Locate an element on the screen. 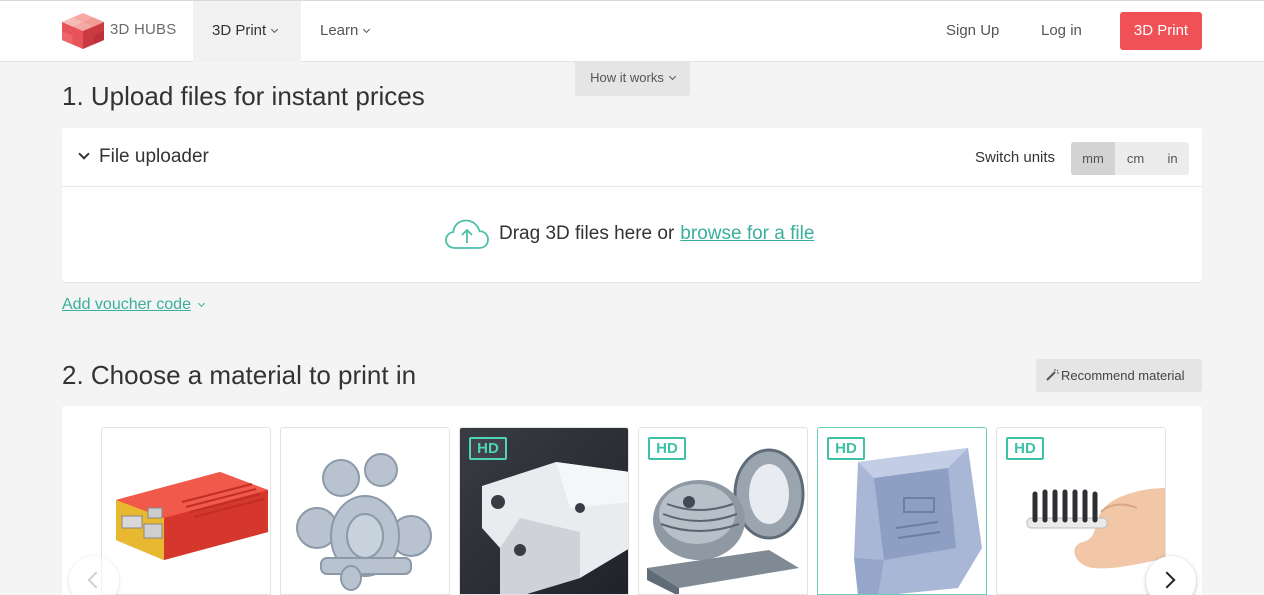 This screenshot has height=595, width=1264. unit-switcher: mm cm in is located at coordinates (1130, 158).